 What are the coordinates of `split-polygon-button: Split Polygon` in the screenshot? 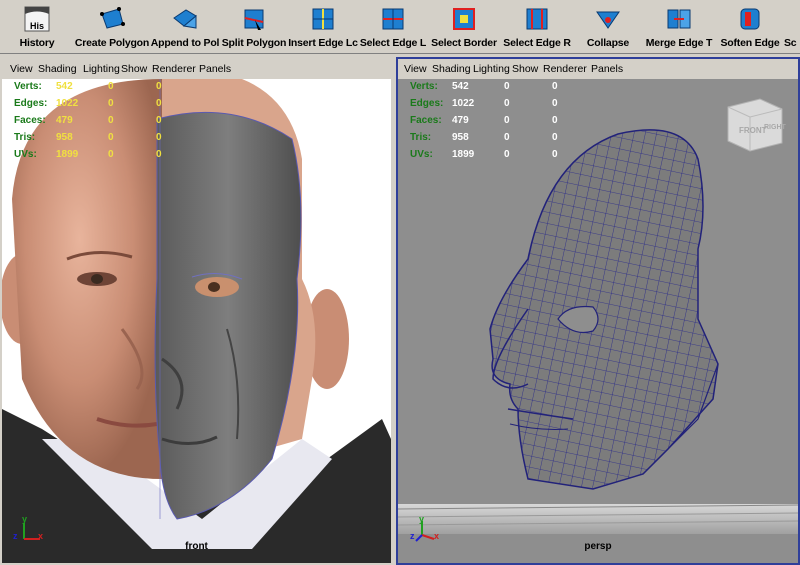 It's located at (254, 27).